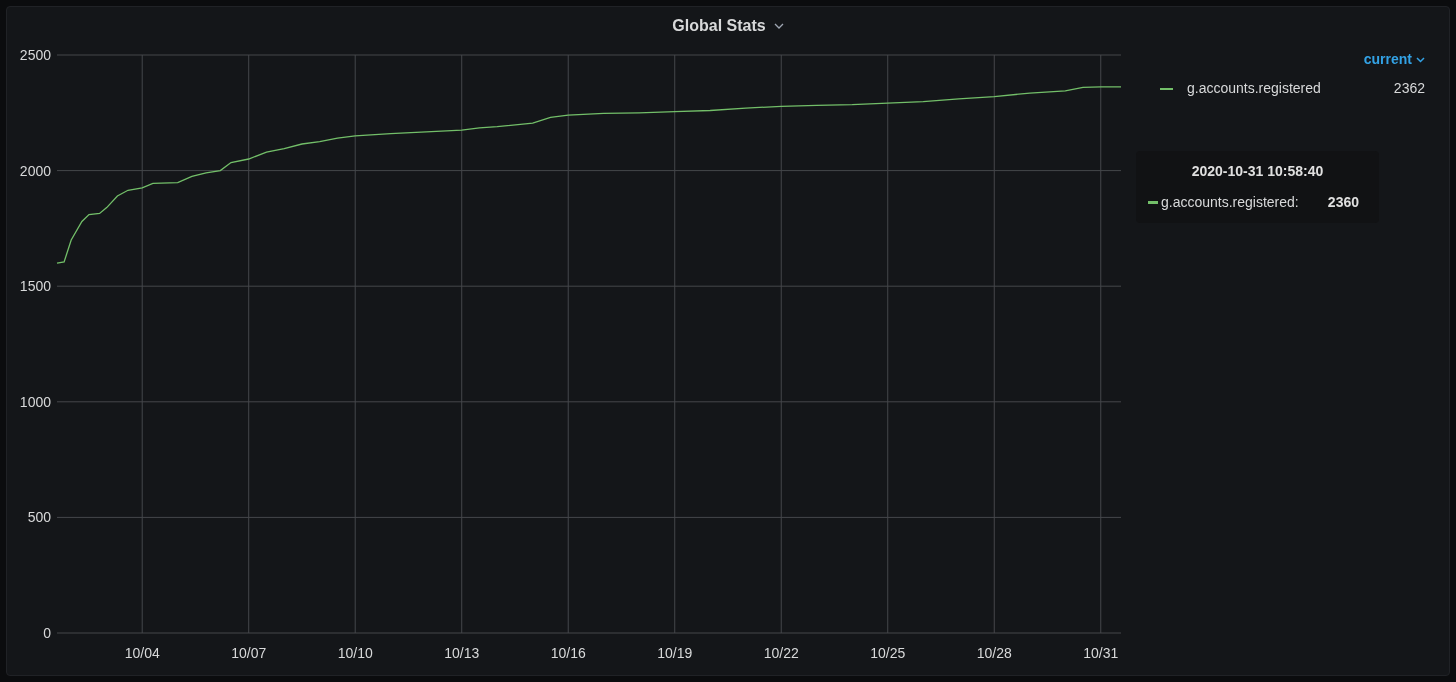 This screenshot has height=682, width=1456. What do you see at coordinates (568, 653) in the screenshot?
I see `x-axis-label: 10/16` at bounding box center [568, 653].